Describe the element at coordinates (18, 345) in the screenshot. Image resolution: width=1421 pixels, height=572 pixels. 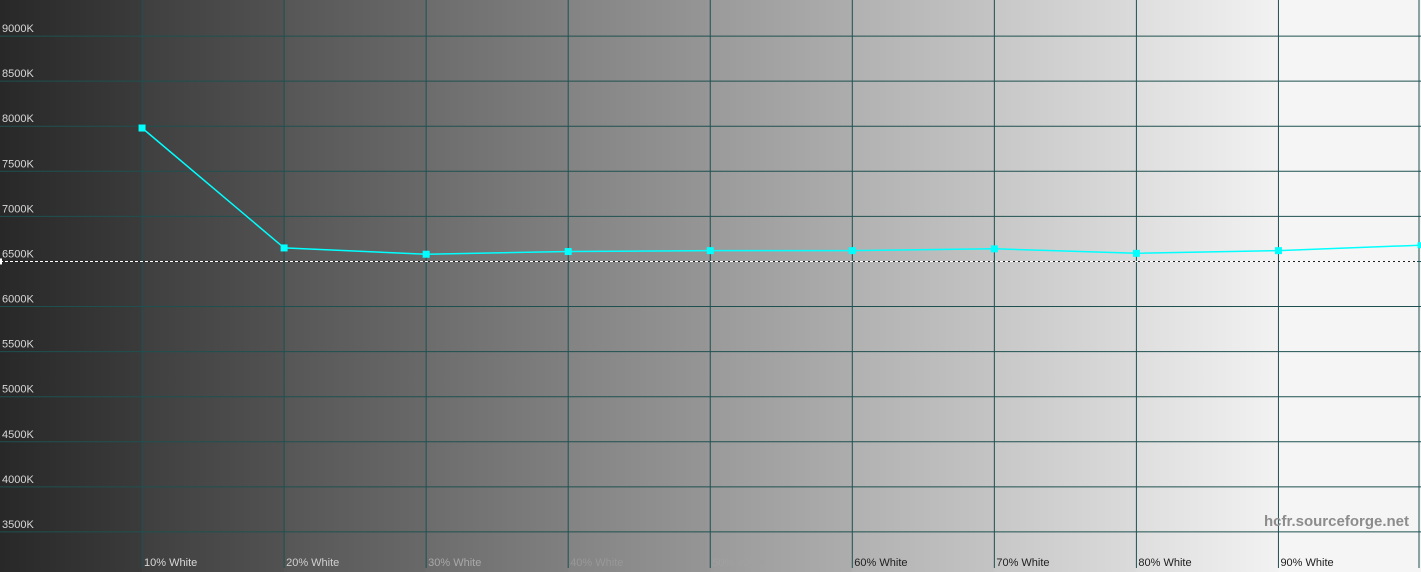
I see `y-tick-label: 5500K` at that location.